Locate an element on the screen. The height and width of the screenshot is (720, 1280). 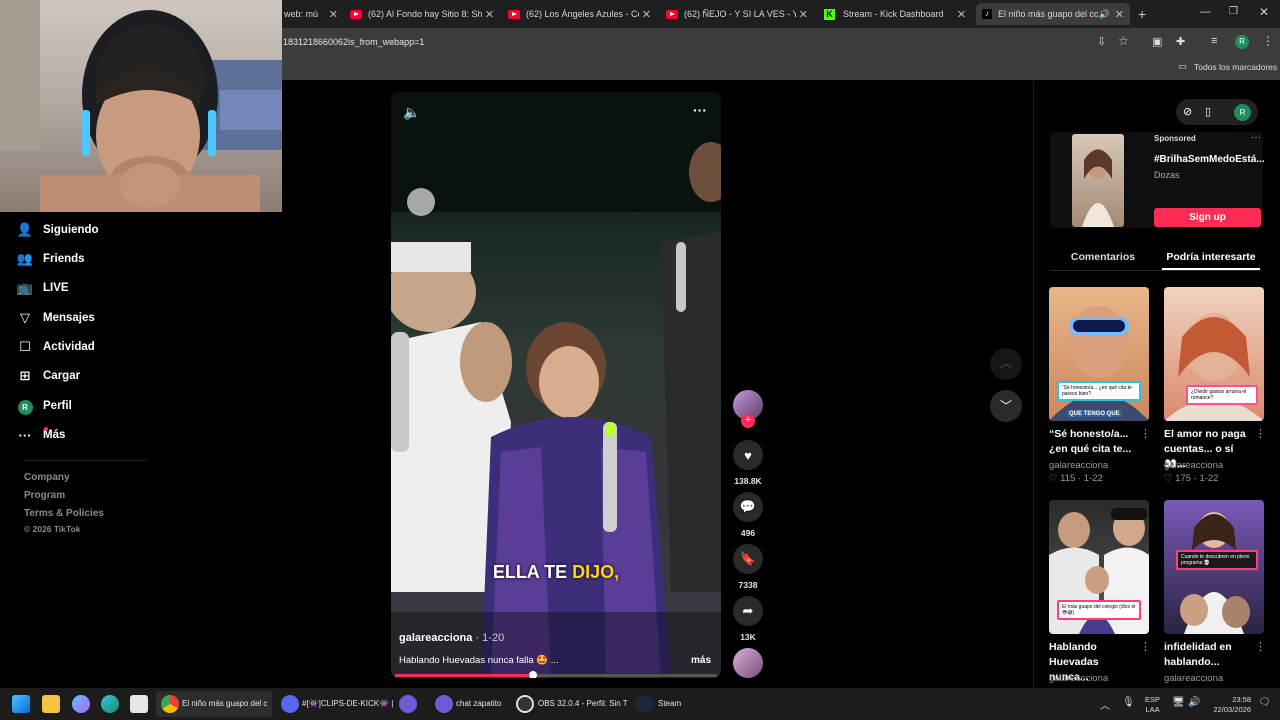
save-button: 🔖 is located at coordinates (748, 559).